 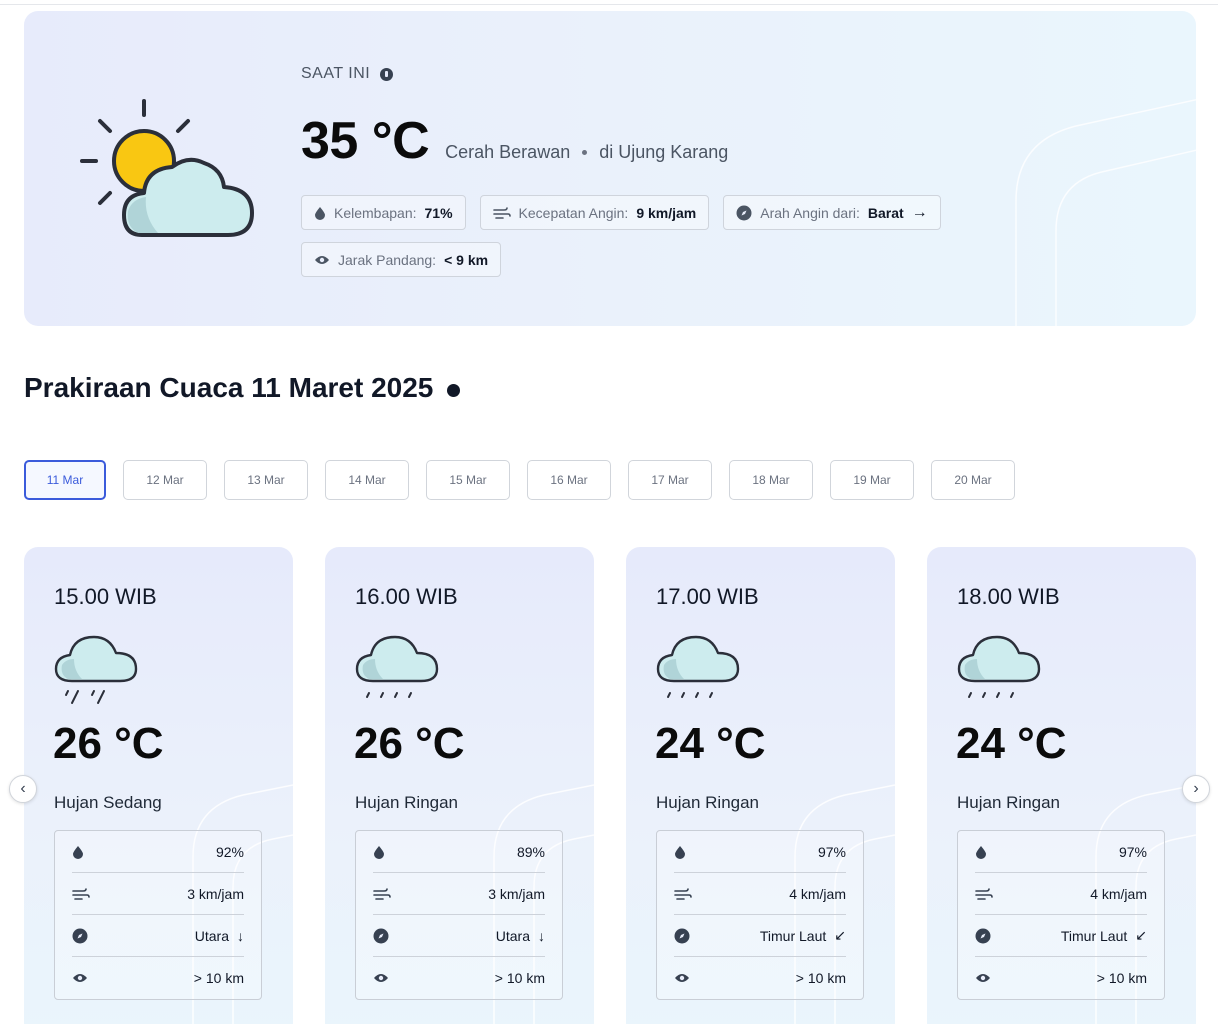 I want to click on current-temperature-row: 35 °C Cerah Berawan di Ujung Karang, so click(x=514, y=141).